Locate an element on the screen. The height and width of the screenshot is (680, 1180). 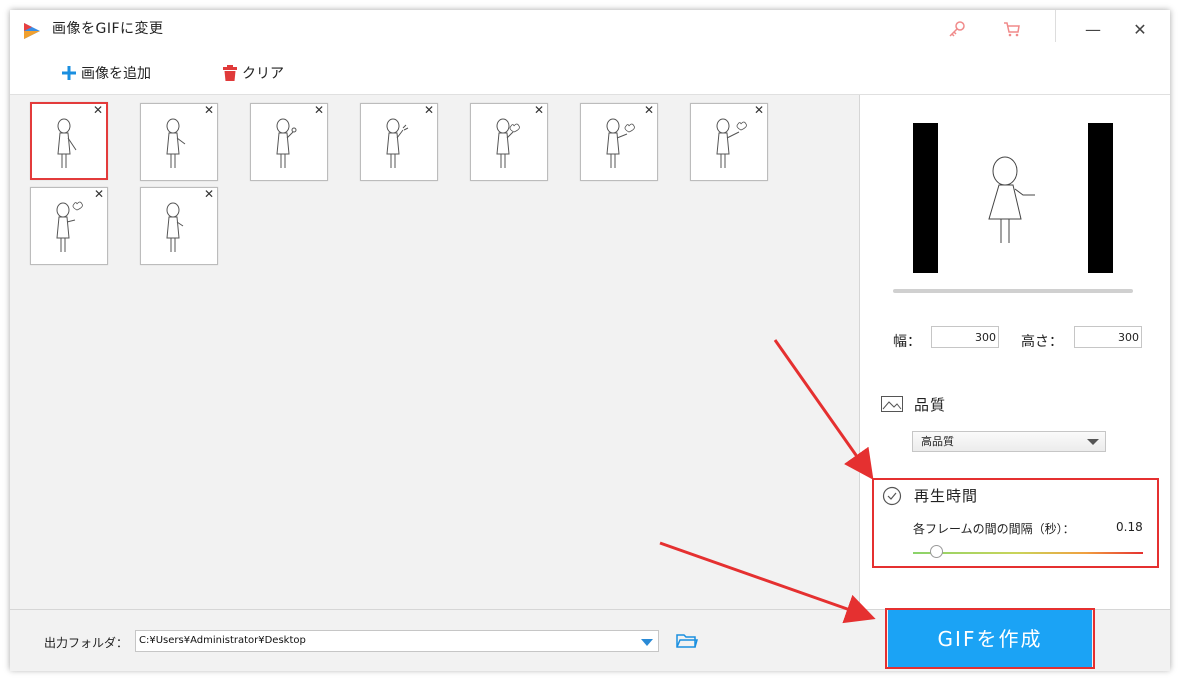
duration-highlight-box is located at coordinates (1015, 523).